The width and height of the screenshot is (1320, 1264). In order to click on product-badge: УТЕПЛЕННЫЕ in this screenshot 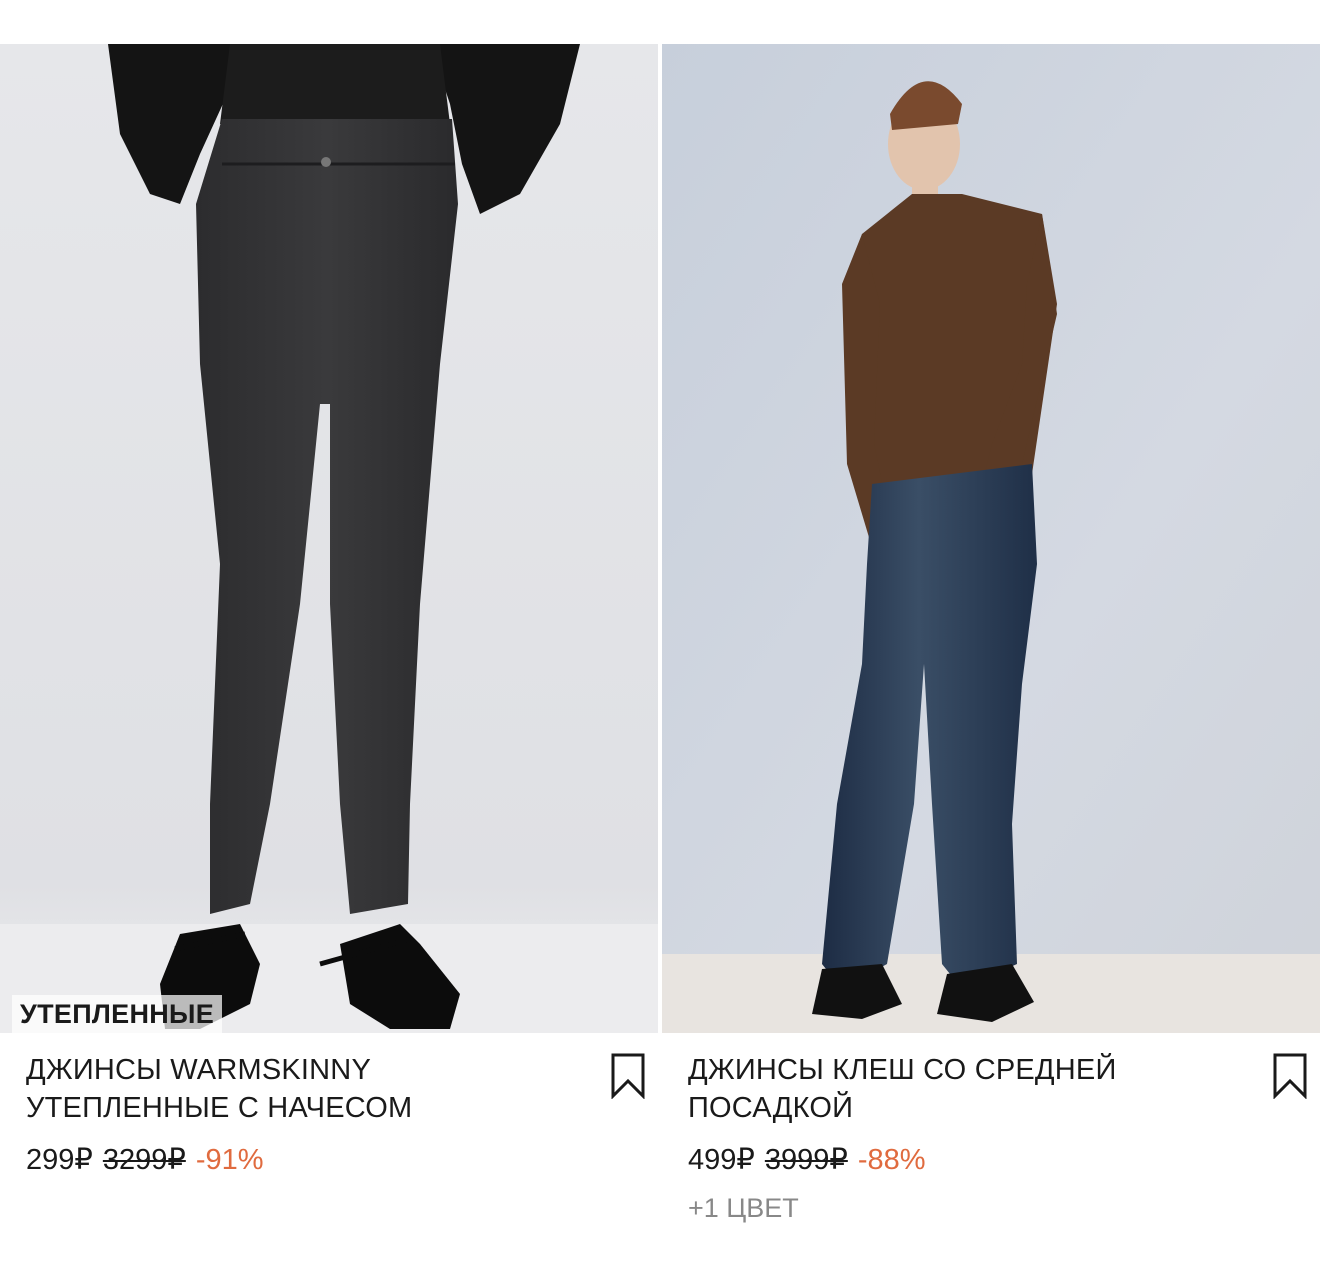, I will do `click(117, 1014)`.